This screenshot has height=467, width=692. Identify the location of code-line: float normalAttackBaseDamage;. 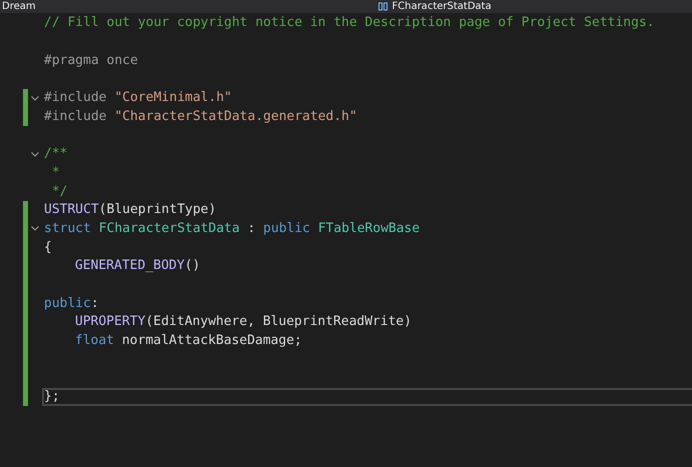
(188, 341).